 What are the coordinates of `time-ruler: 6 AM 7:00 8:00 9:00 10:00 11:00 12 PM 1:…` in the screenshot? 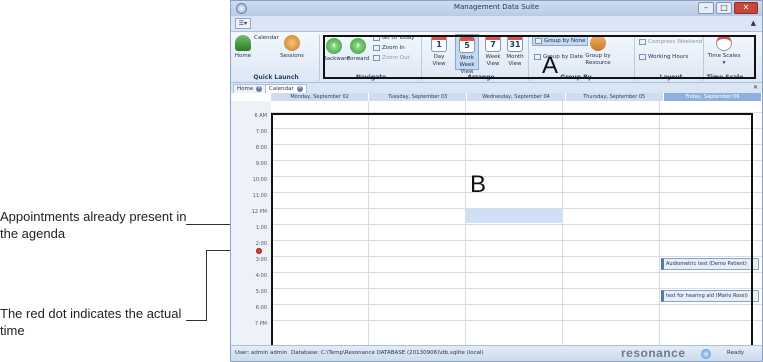 It's located at (251, 224).